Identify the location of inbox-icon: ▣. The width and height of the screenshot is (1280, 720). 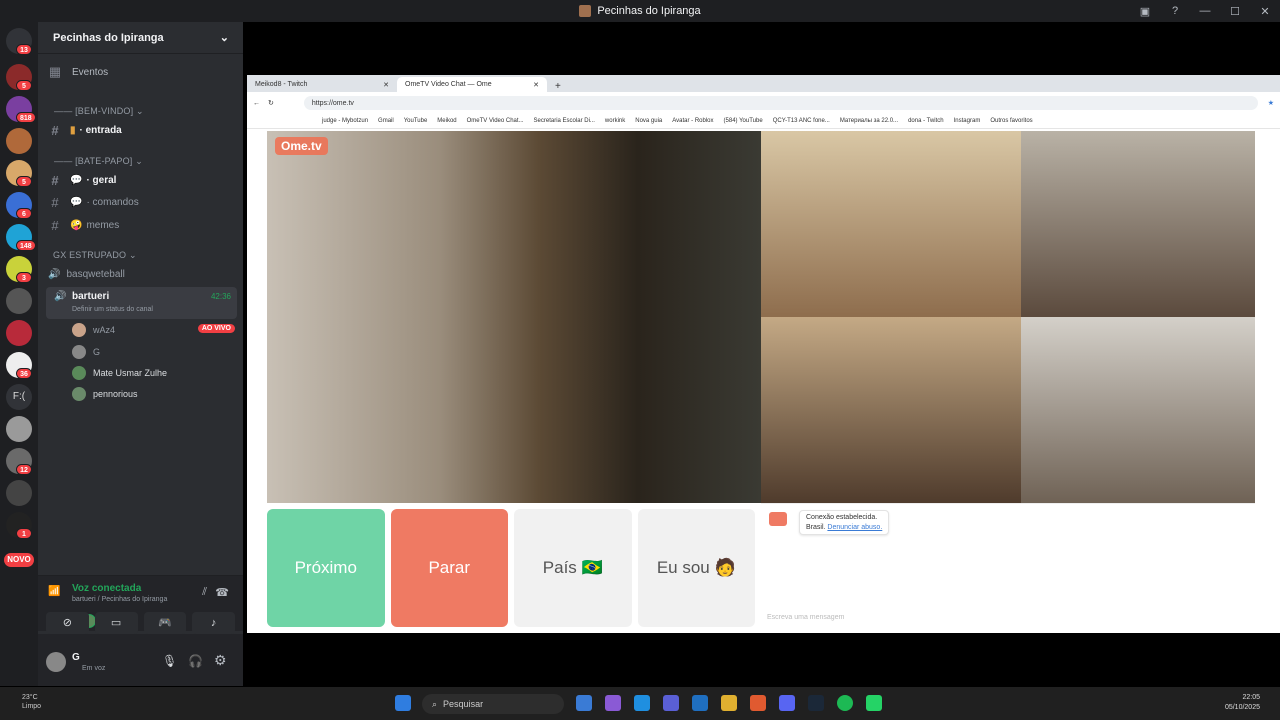
(1145, 11).